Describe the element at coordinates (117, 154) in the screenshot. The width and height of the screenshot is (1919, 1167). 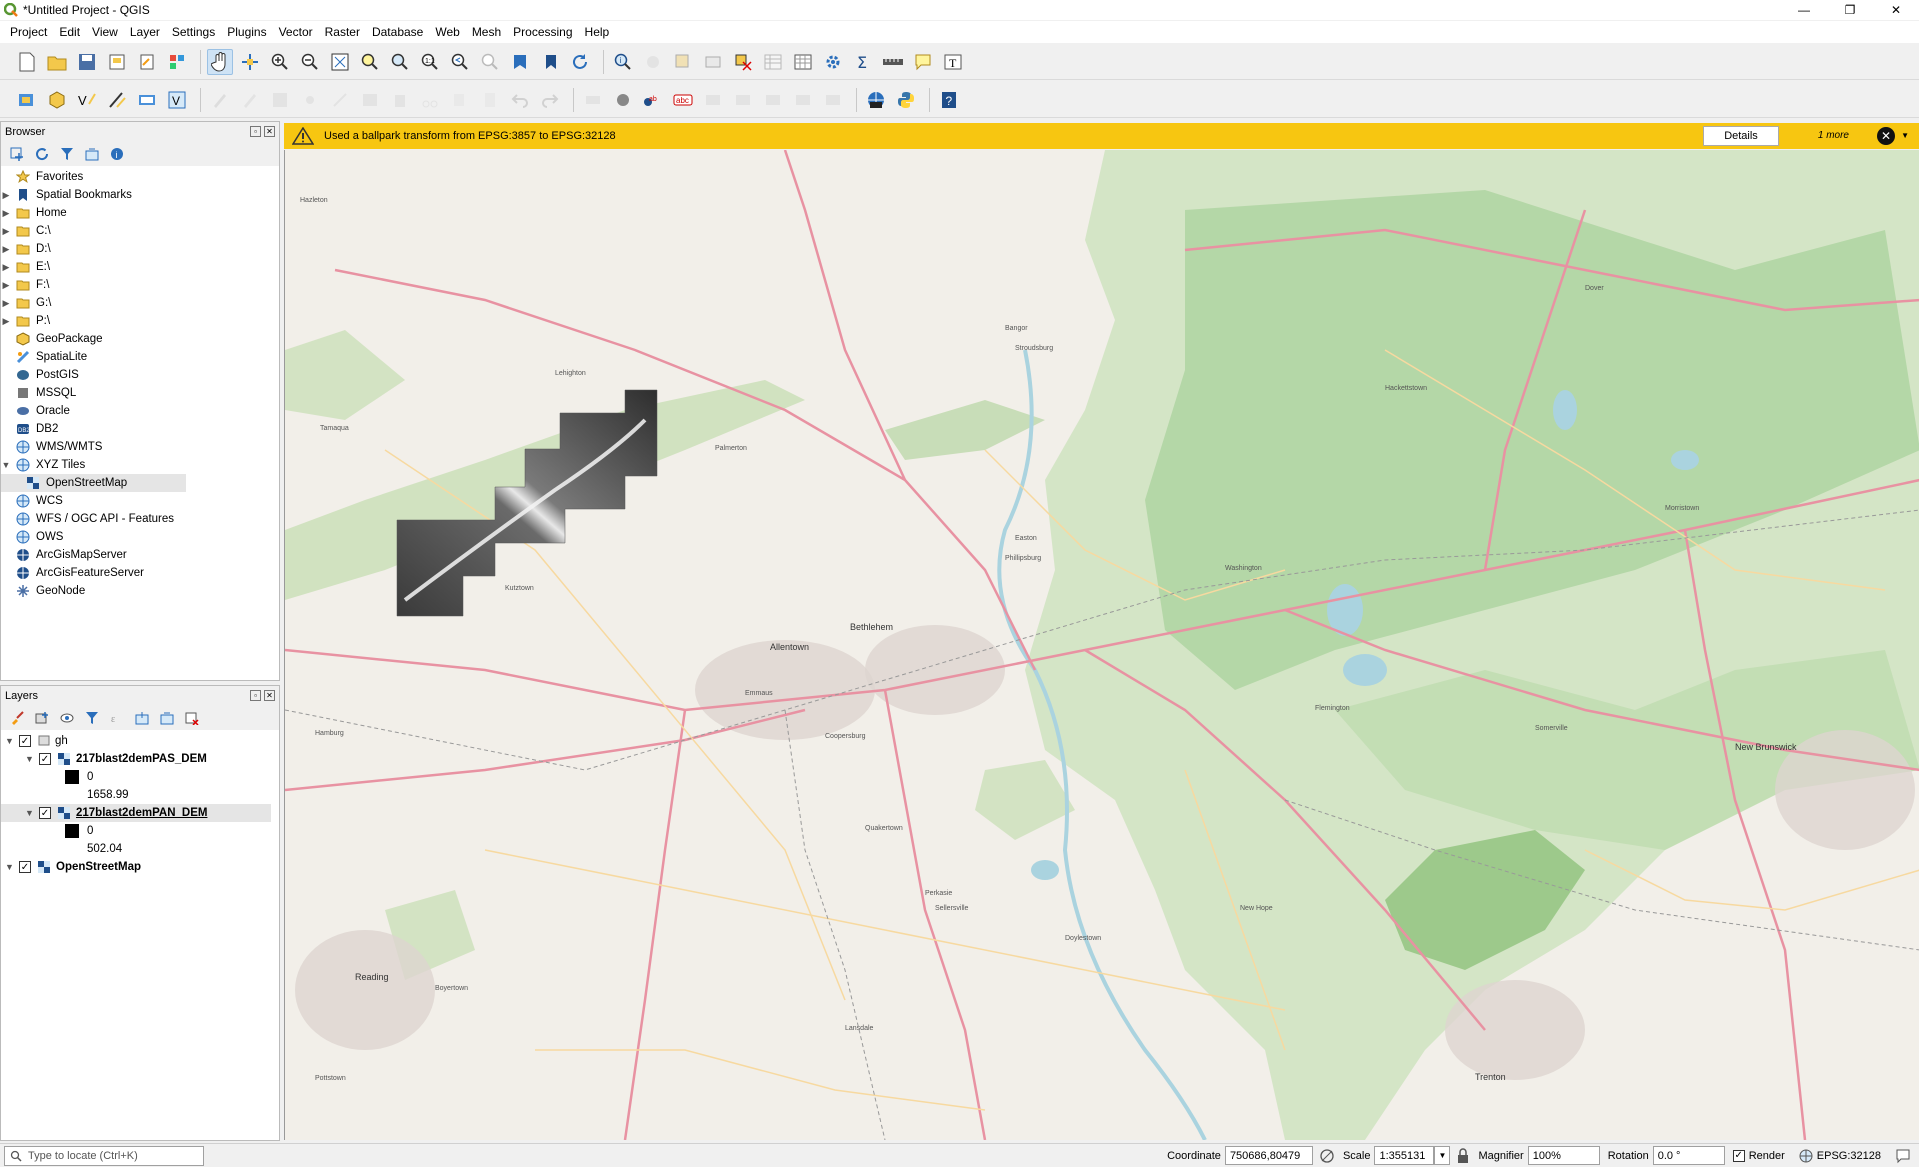
I see `properties-button: i` at that location.